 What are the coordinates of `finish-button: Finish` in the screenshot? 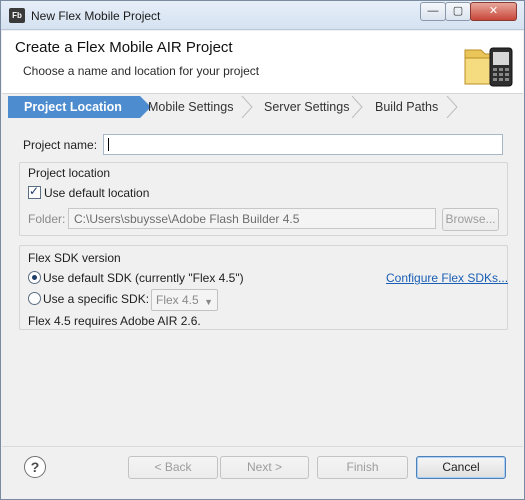 It's located at (362, 467).